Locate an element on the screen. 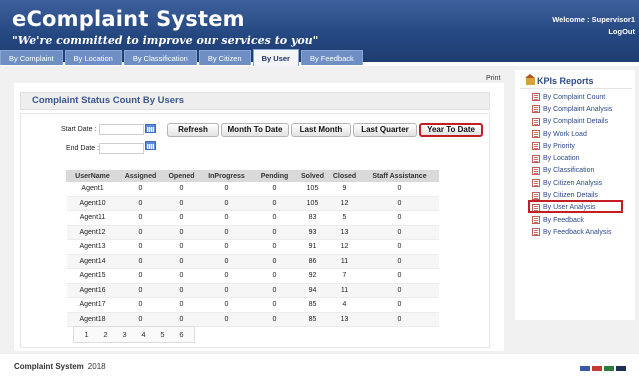 This screenshot has width=639, height=376. kpi-report-link: By Complaint Details is located at coordinates (572, 122).